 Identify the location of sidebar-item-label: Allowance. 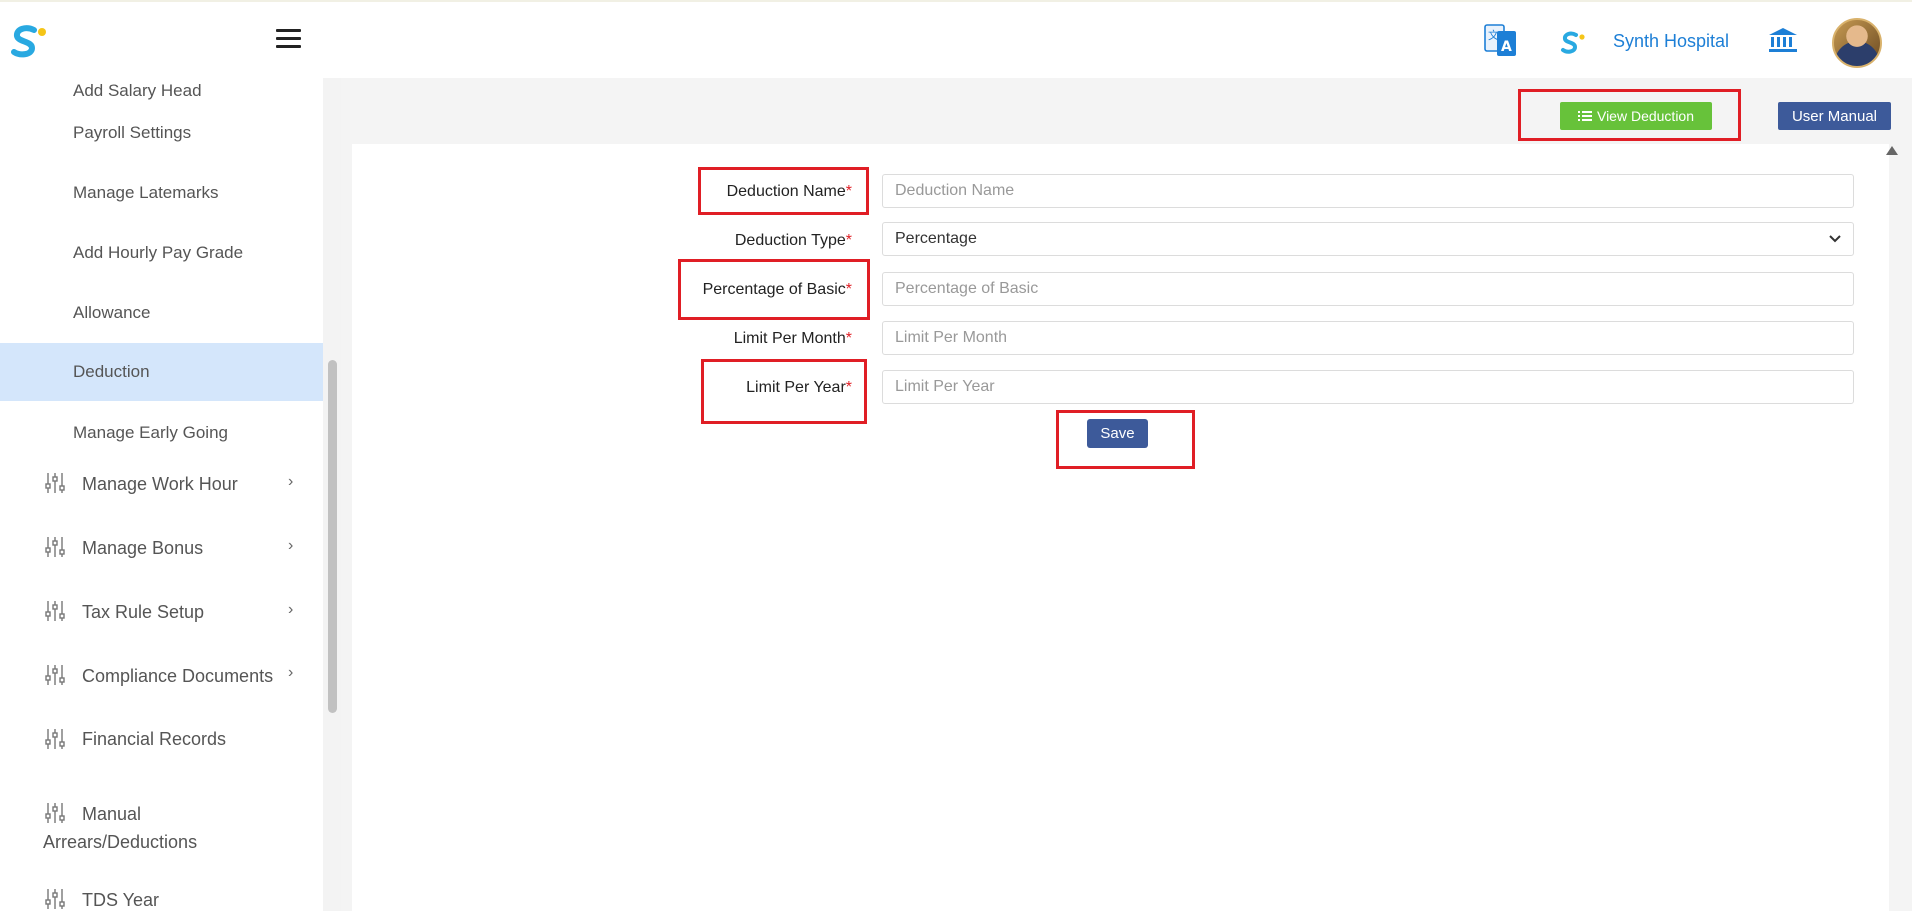
(112, 312).